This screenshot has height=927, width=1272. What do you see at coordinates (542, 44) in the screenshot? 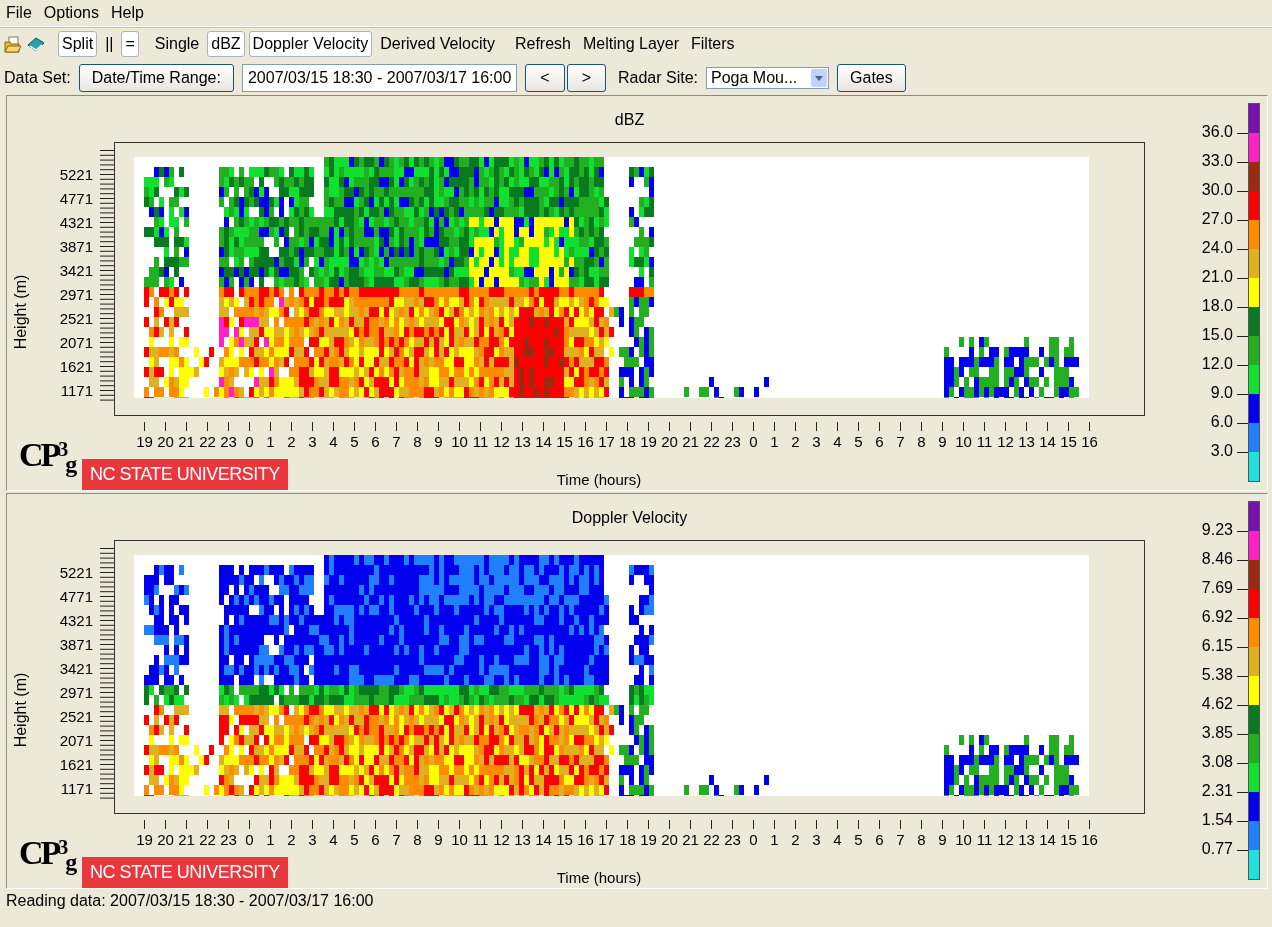
I see `toolbar-toggle: Refresh` at bounding box center [542, 44].